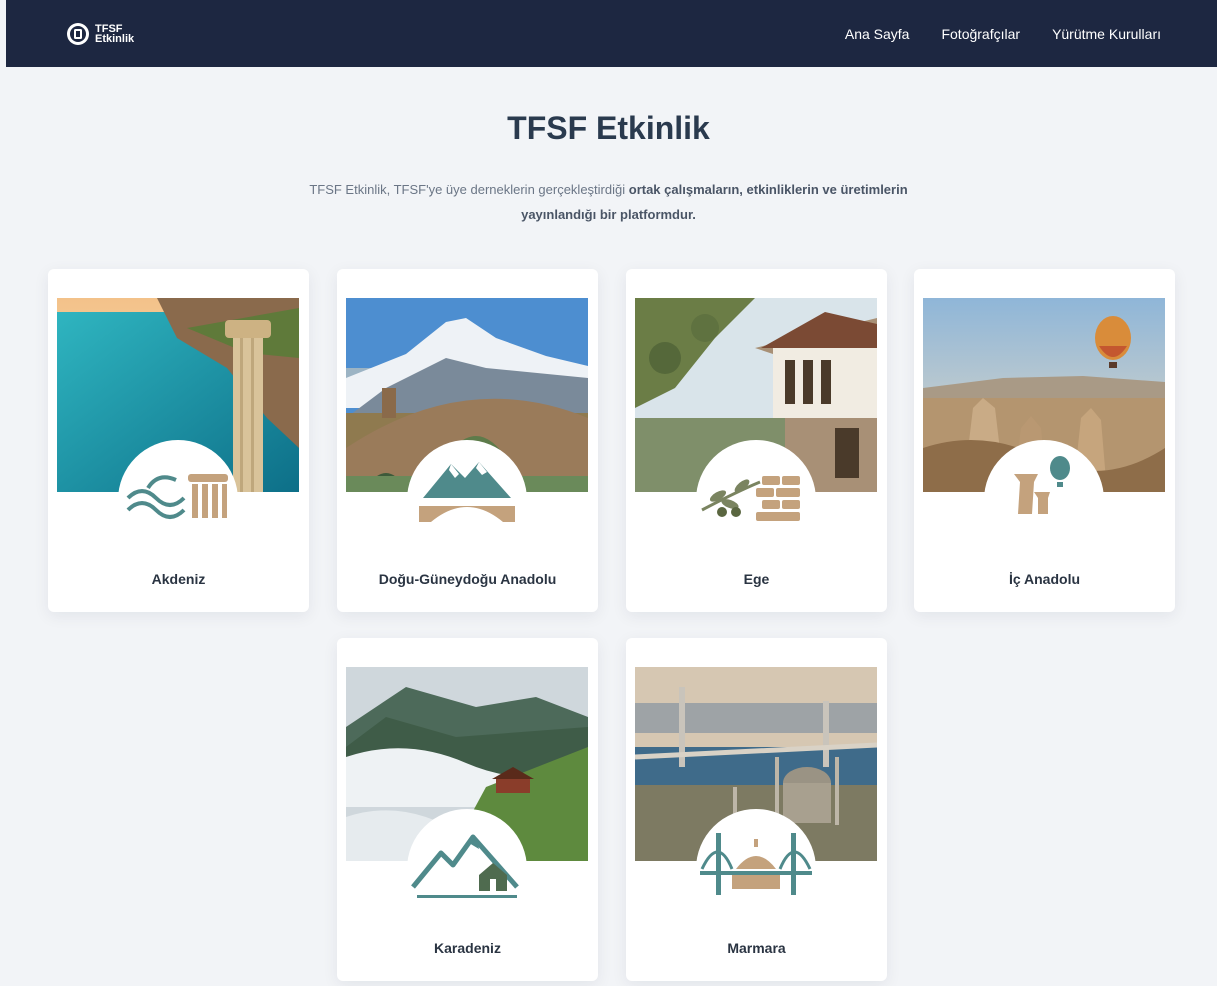 The width and height of the screenshot is (1217, 986). Describe the element at coordinates (178, 579) in the screenshot. I see `region-name: Akdeniz` at that location.